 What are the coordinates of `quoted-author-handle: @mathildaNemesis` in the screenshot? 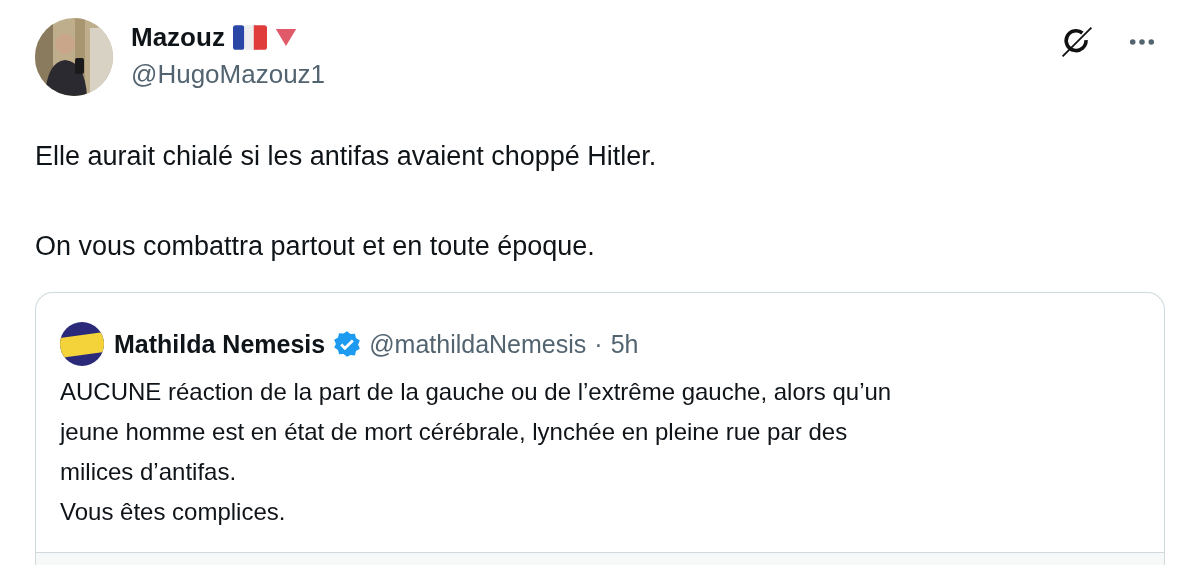 It's located at (478, 344).